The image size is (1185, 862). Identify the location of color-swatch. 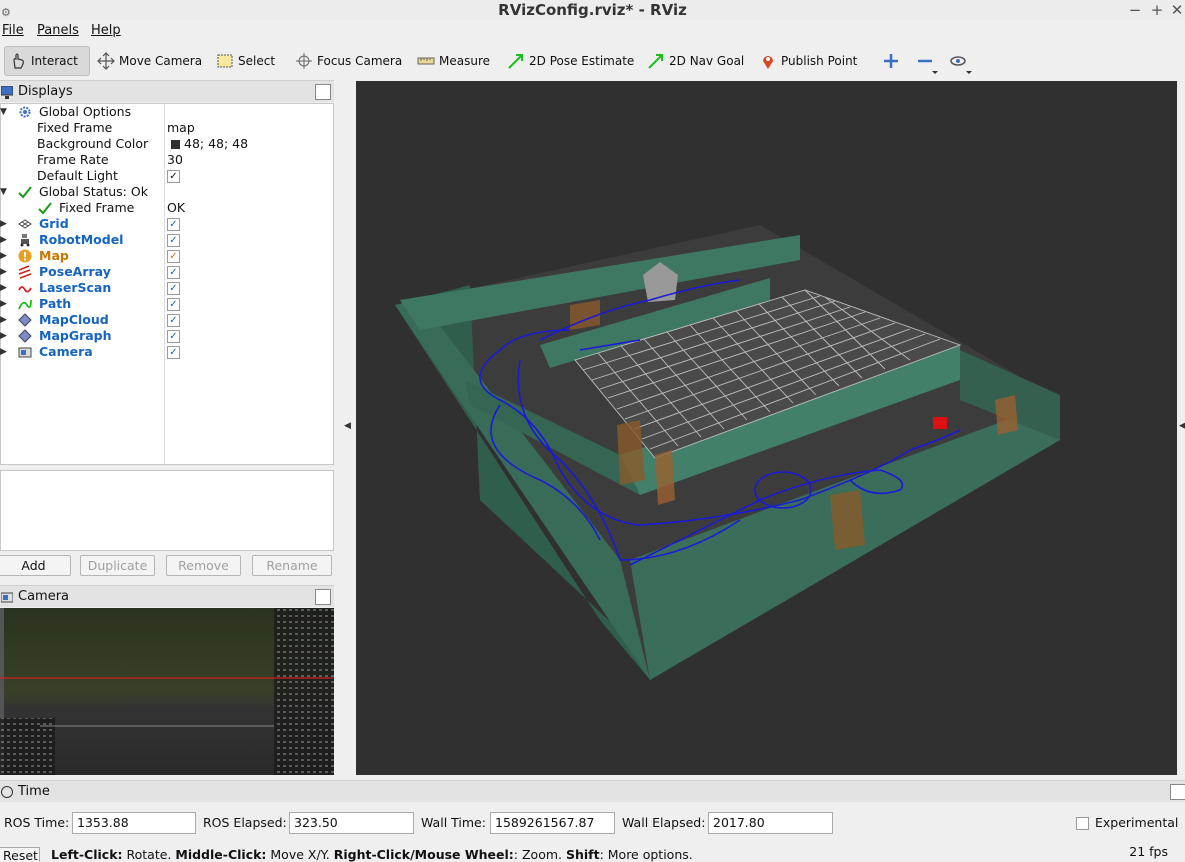
(175, 144).